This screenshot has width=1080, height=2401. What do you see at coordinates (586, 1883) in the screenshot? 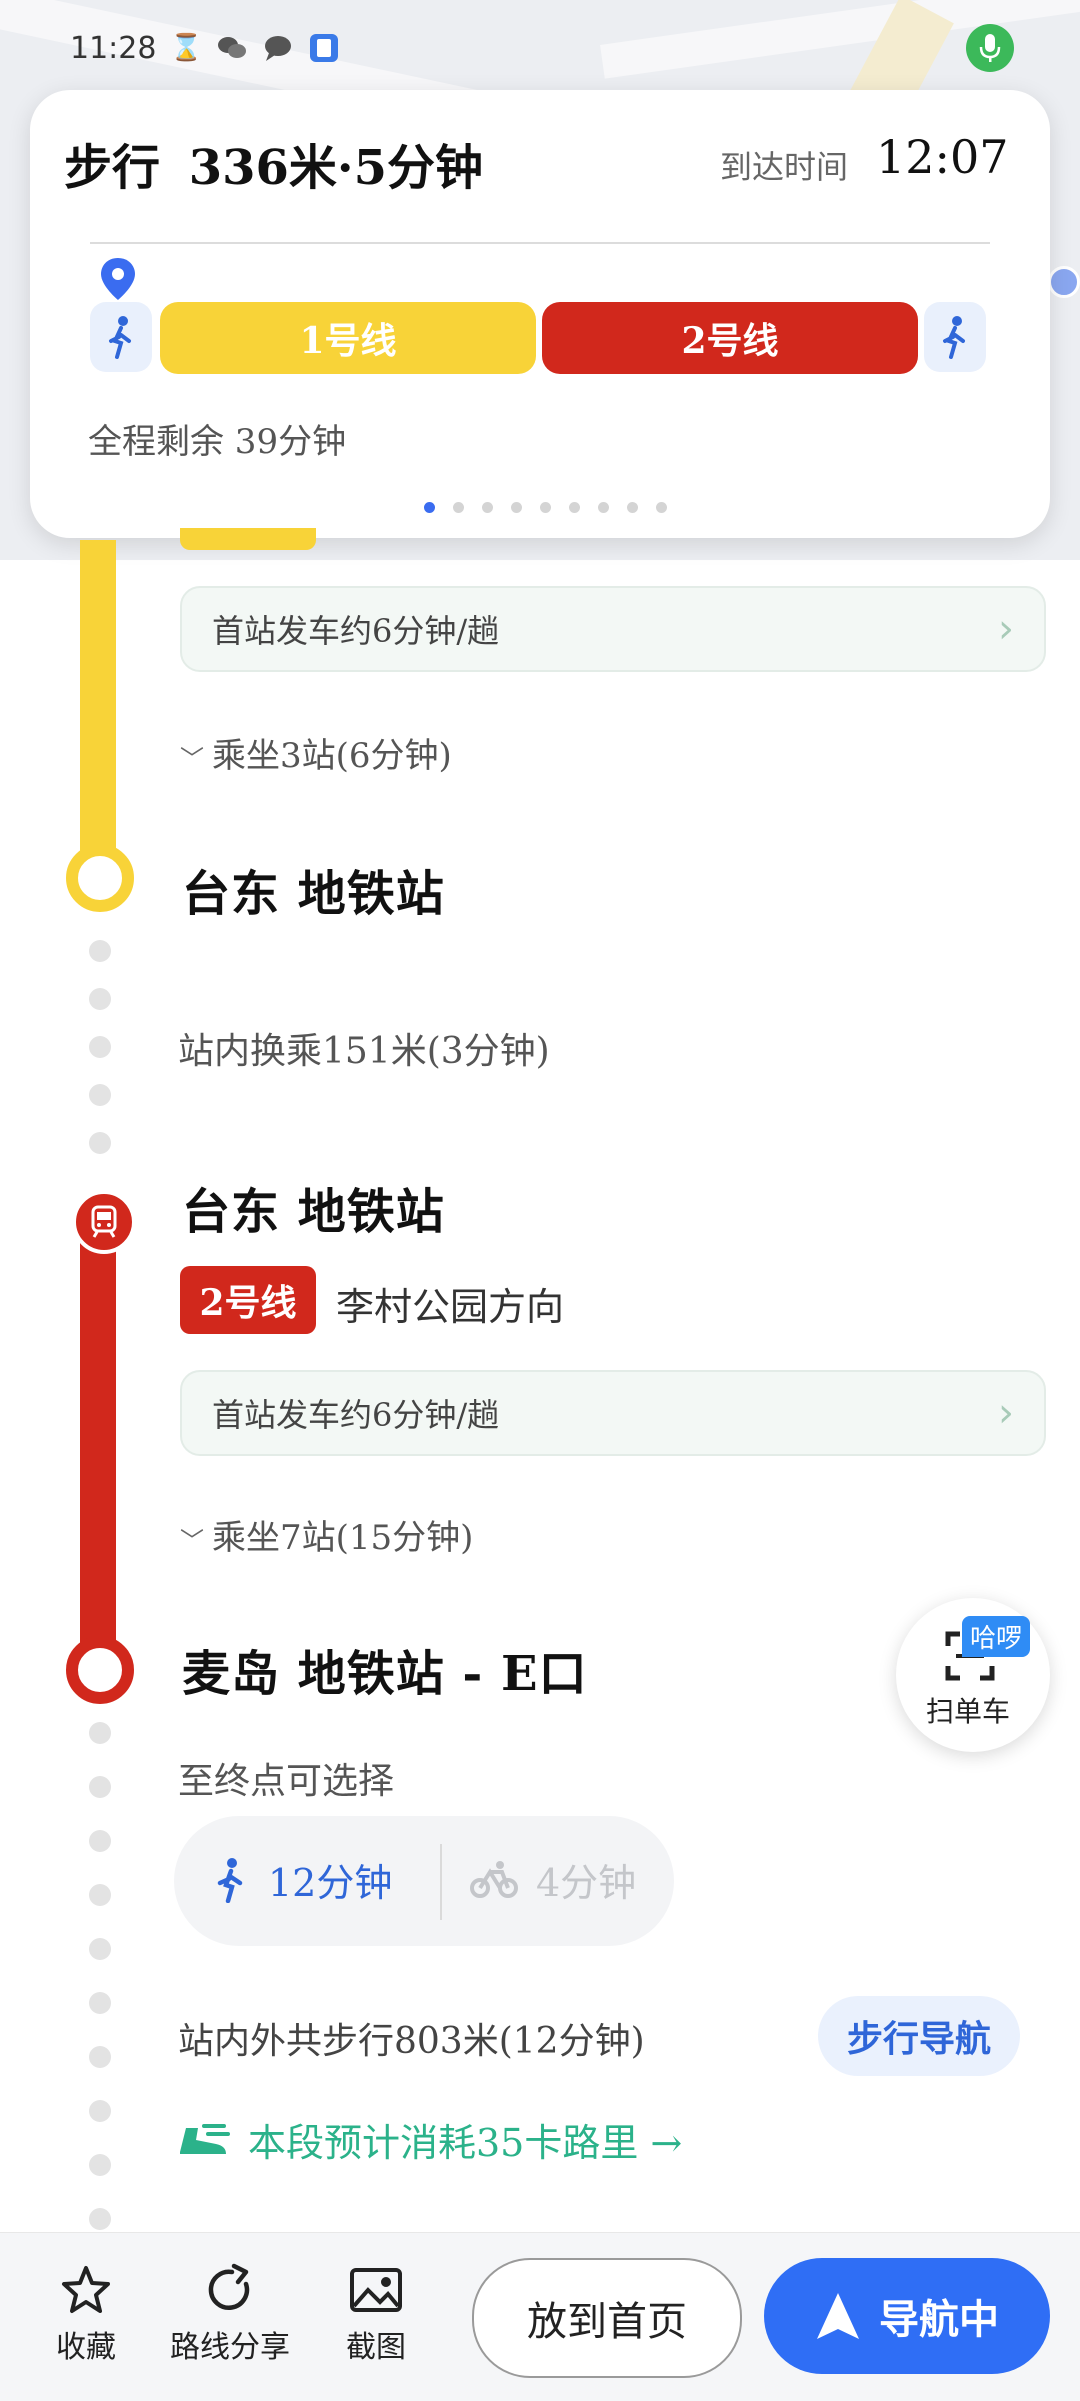
I see `bike-time: 4分钟` at bounding box center [586, 1883].